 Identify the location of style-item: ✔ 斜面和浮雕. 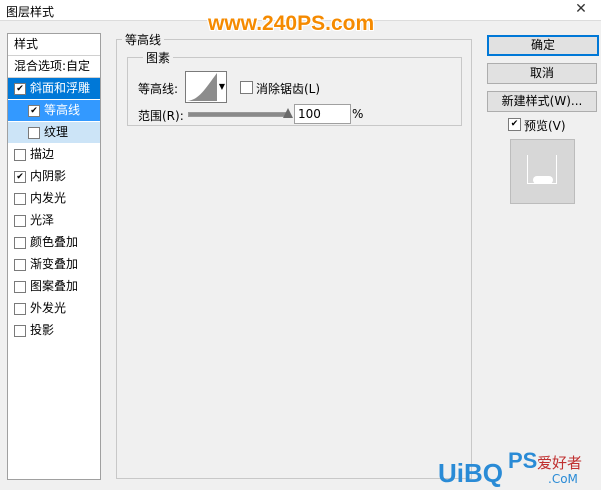
(54, 88).